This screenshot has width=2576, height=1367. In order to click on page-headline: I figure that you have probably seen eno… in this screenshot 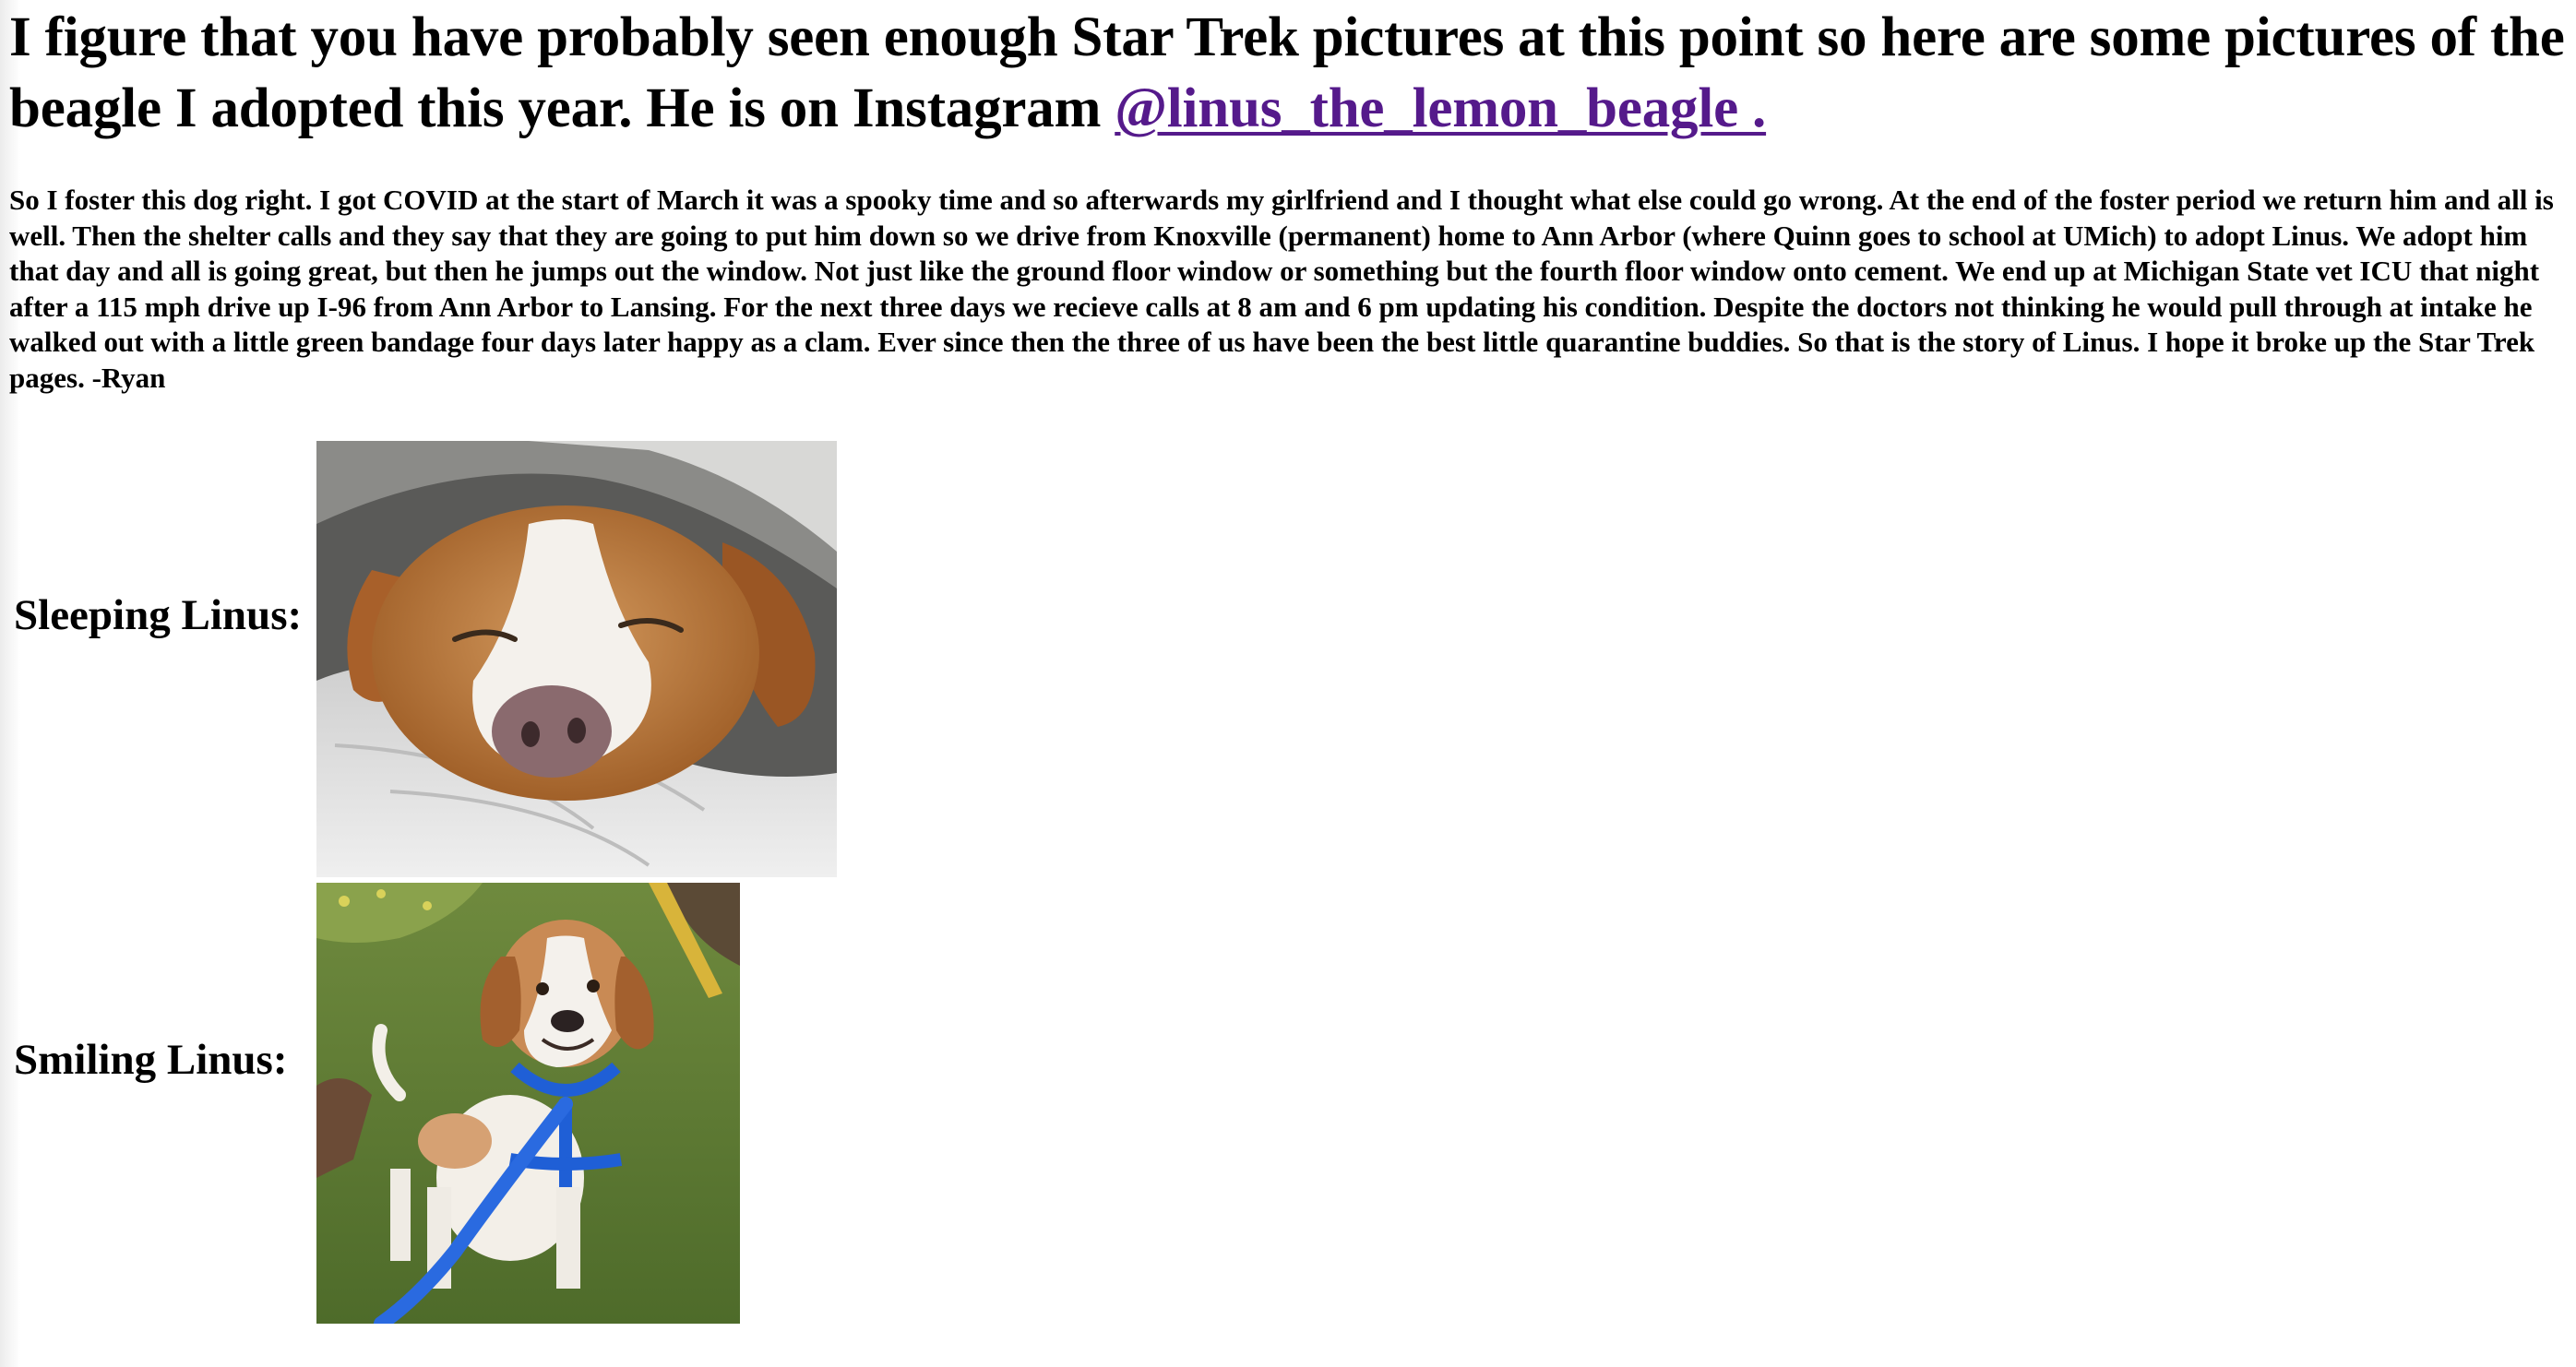, I will do `click(1288, 72)`.